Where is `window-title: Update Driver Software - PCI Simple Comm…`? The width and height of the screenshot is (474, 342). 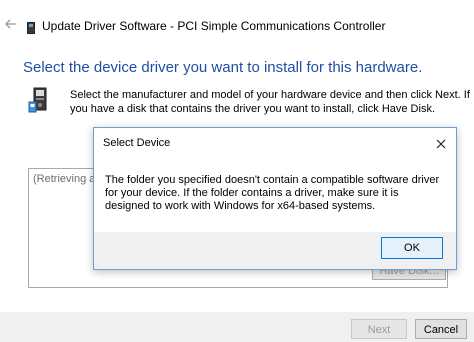 window-title: Update Driver Software - PCI Simple Comm… is located at coordinates (214, 26).